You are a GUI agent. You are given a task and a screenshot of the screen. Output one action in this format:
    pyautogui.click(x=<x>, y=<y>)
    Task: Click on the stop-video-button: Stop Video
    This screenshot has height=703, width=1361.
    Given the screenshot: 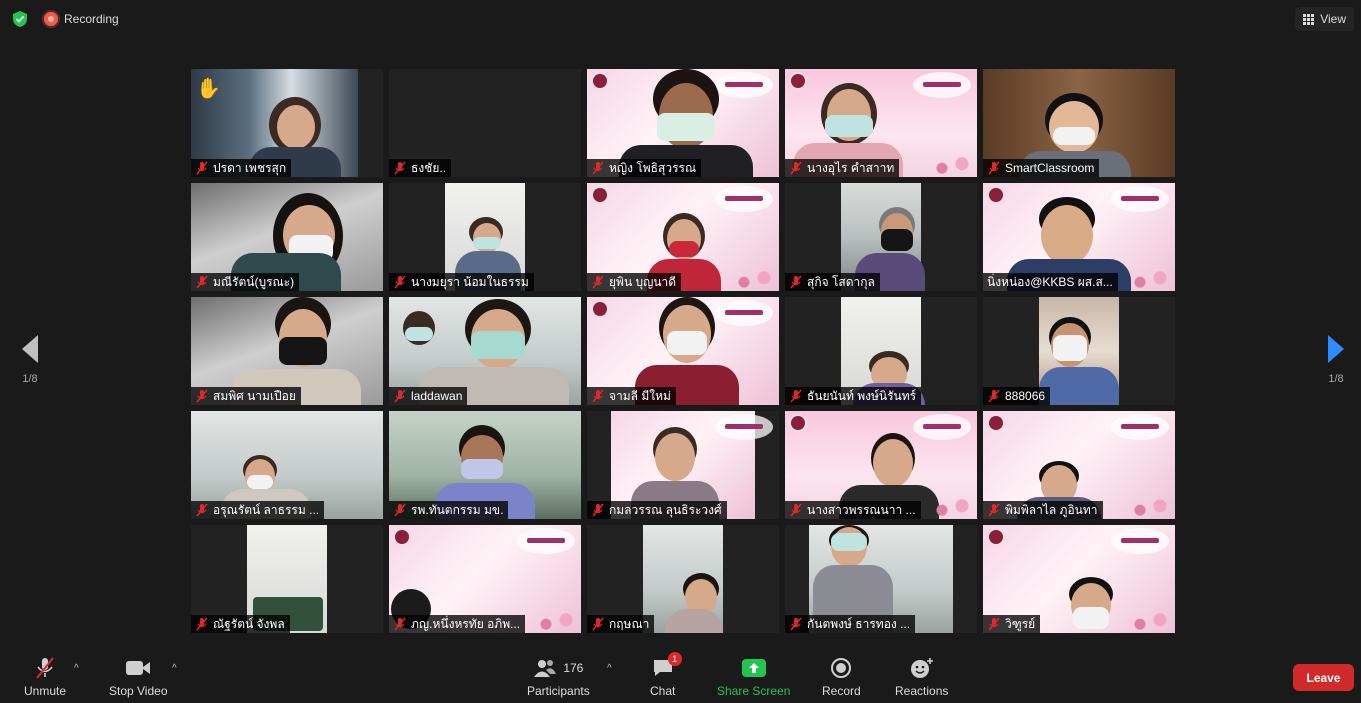 What is the action you would take?
    pyautogui.click(x=138, y=677)
    